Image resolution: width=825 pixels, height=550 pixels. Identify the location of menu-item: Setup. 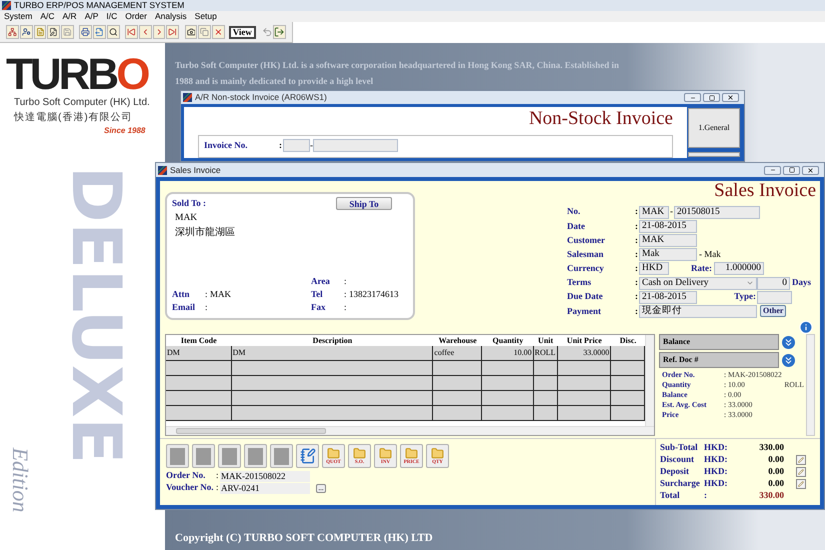
(205, 16).